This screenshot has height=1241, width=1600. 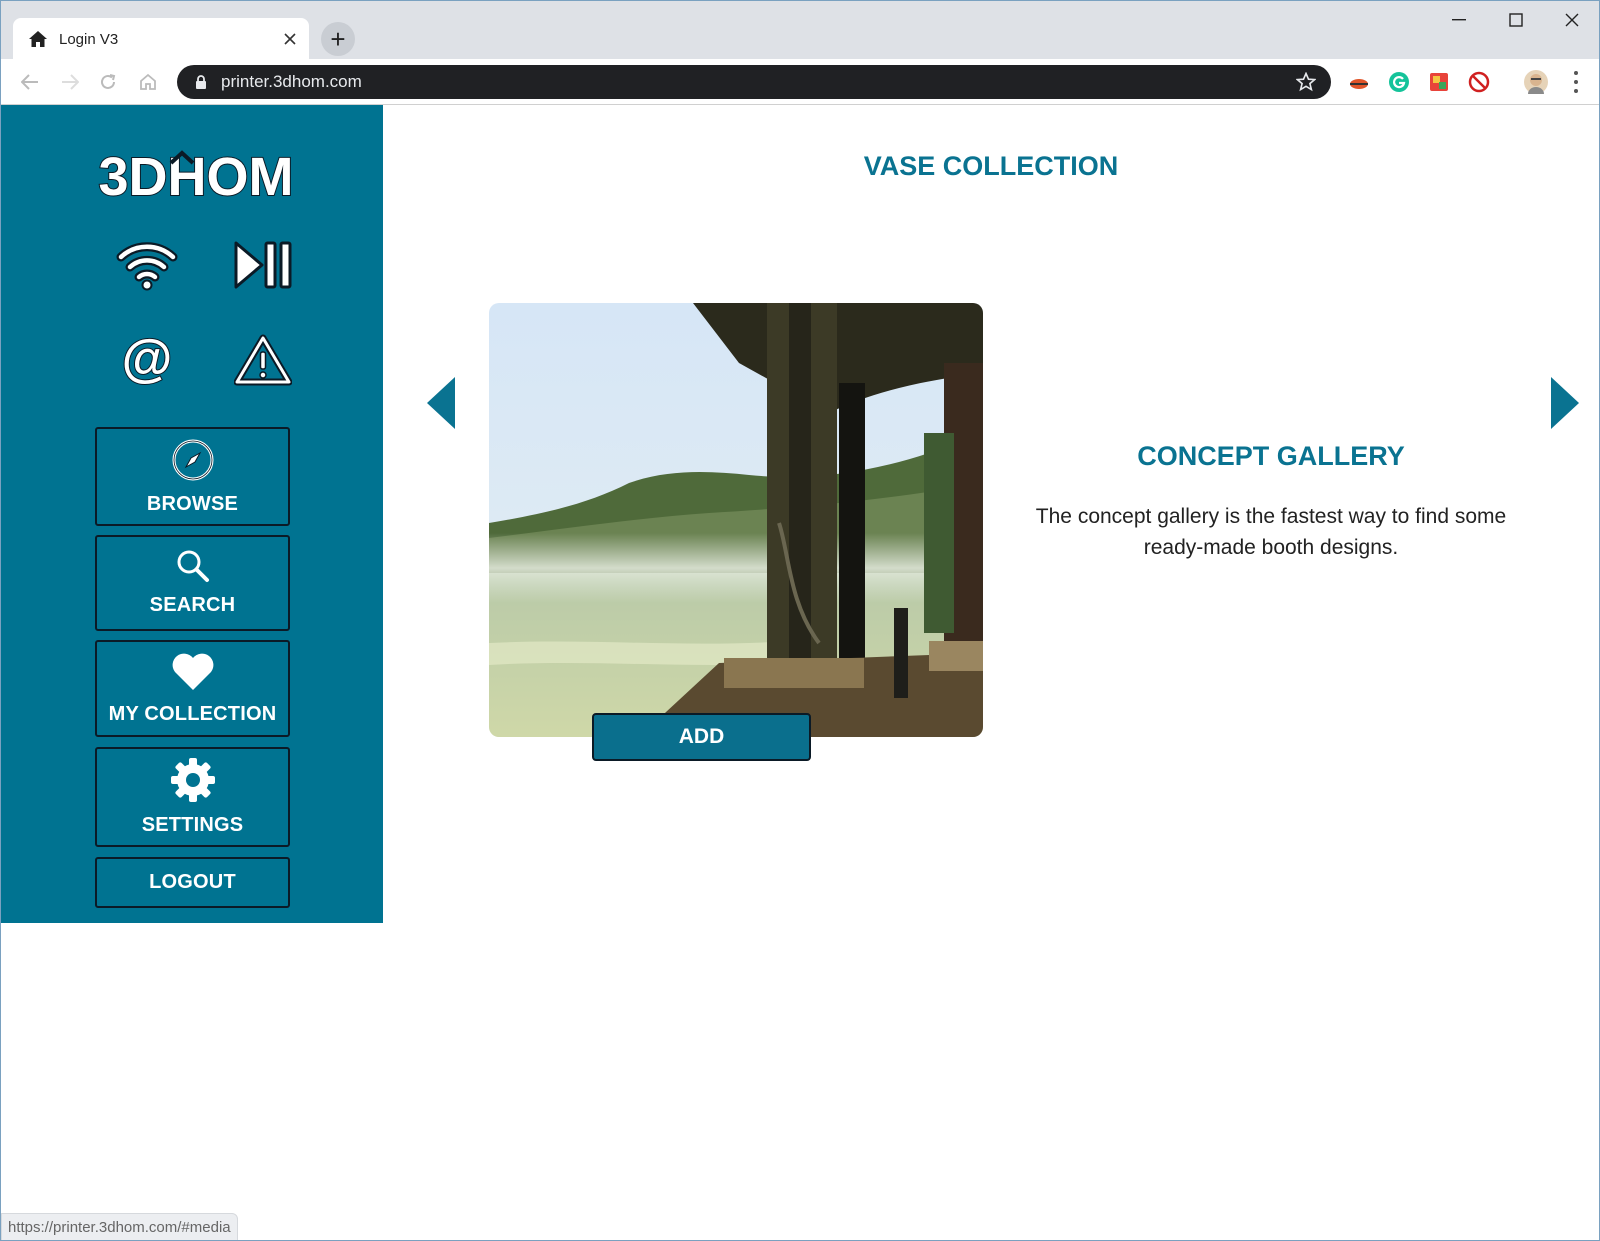 I want to click on browse-label: BROWSE, so click(x=192, y=503).